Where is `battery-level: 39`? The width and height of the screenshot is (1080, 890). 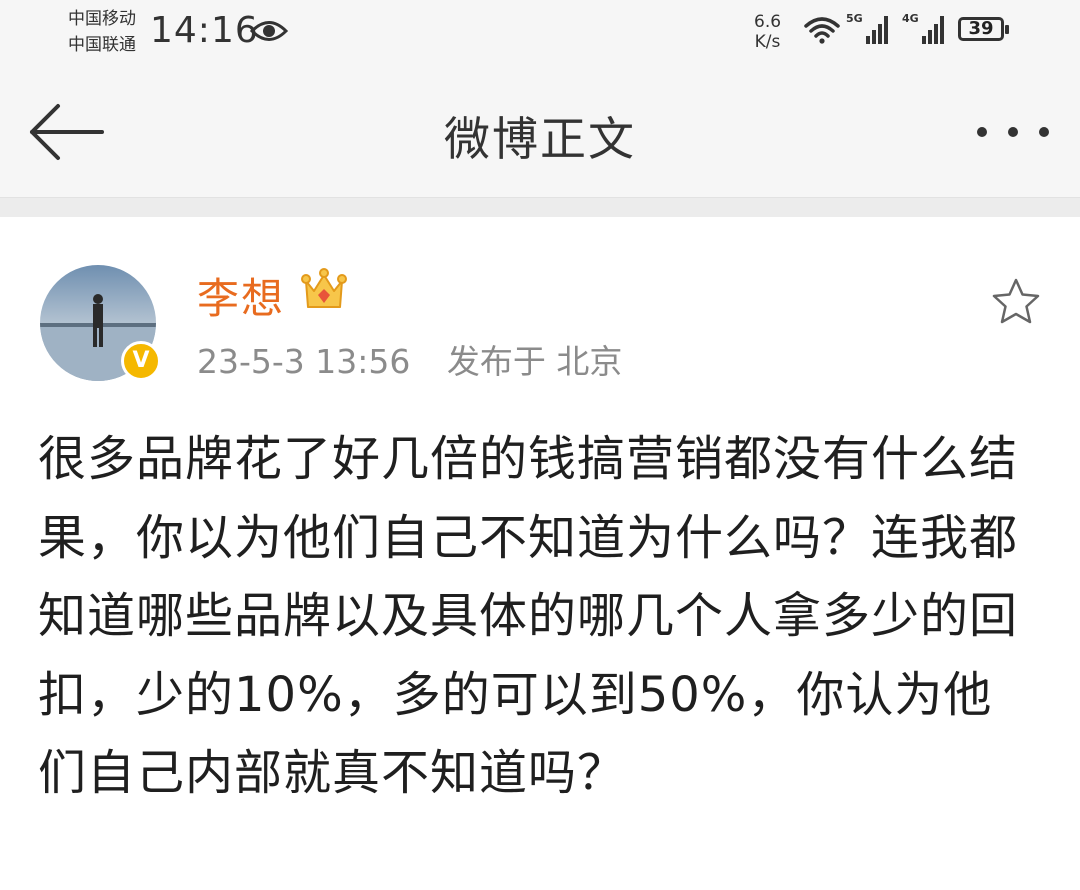
battery-level: 39 is located at coordinates (981, 28).